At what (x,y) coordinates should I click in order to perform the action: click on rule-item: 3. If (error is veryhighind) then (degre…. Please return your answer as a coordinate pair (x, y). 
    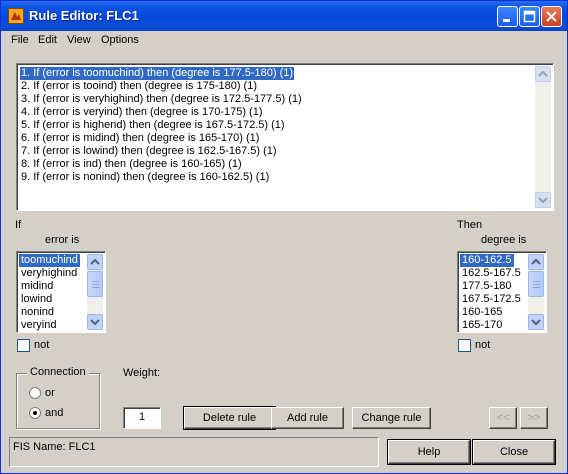
    Looking at the image, I should click on (161, 99).